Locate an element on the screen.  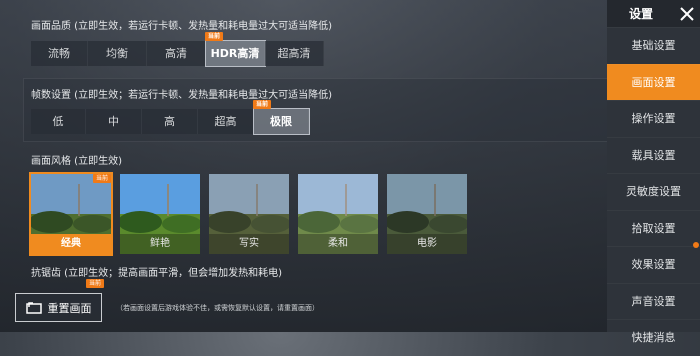
sidebar-item-sound: 声音设置 is located at coordinates (653, 301).